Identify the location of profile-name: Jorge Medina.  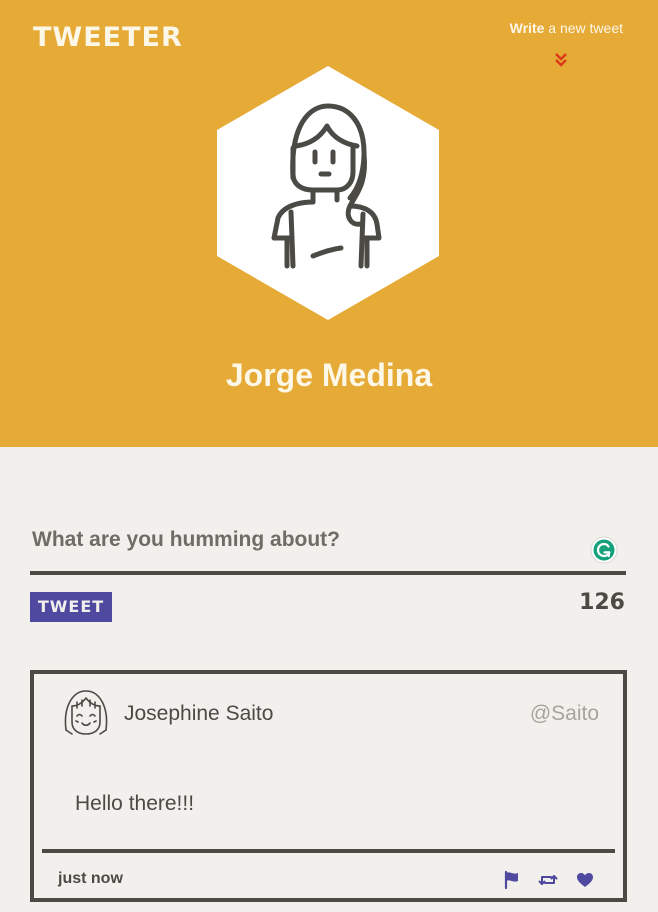
(329, 375).